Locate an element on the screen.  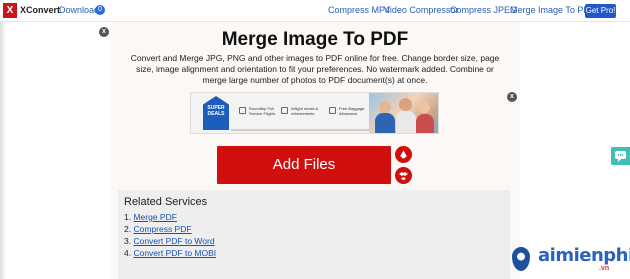
ad-item-baggage: Free Baggage Allowance is located at coordinates (352, 111).